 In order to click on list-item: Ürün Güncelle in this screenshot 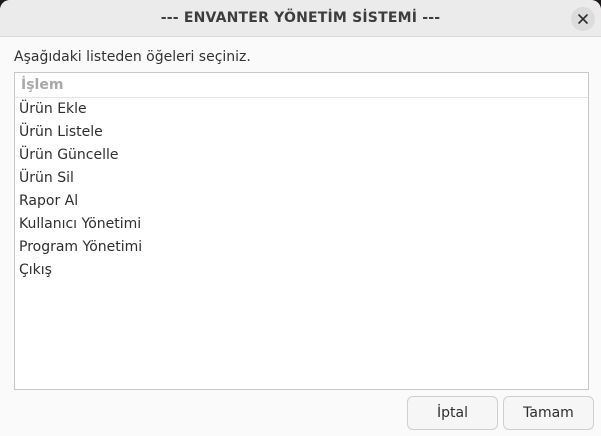, I will do `click(301, 155)`.